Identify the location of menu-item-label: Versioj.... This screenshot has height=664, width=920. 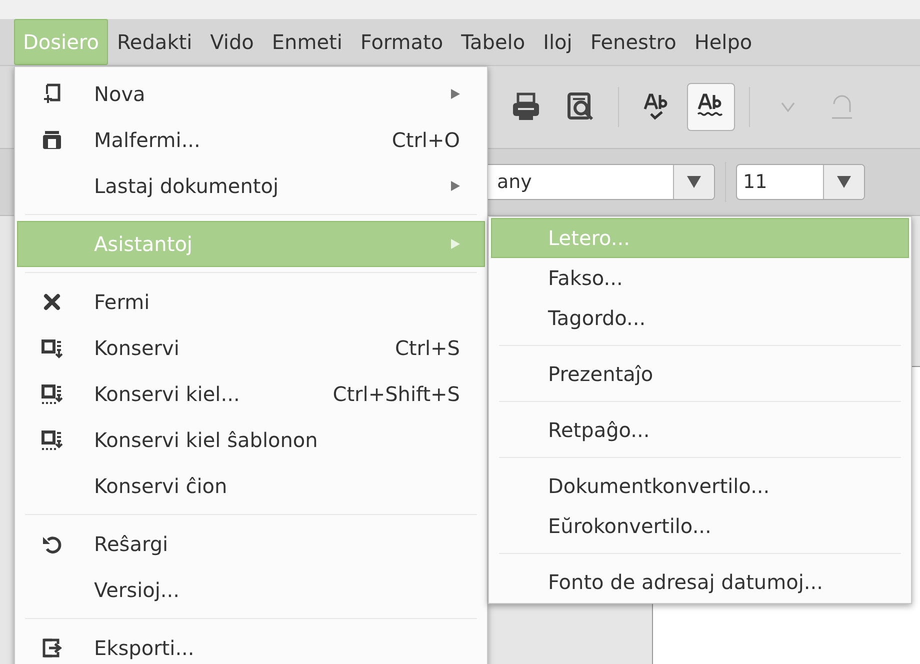
(137, 590).